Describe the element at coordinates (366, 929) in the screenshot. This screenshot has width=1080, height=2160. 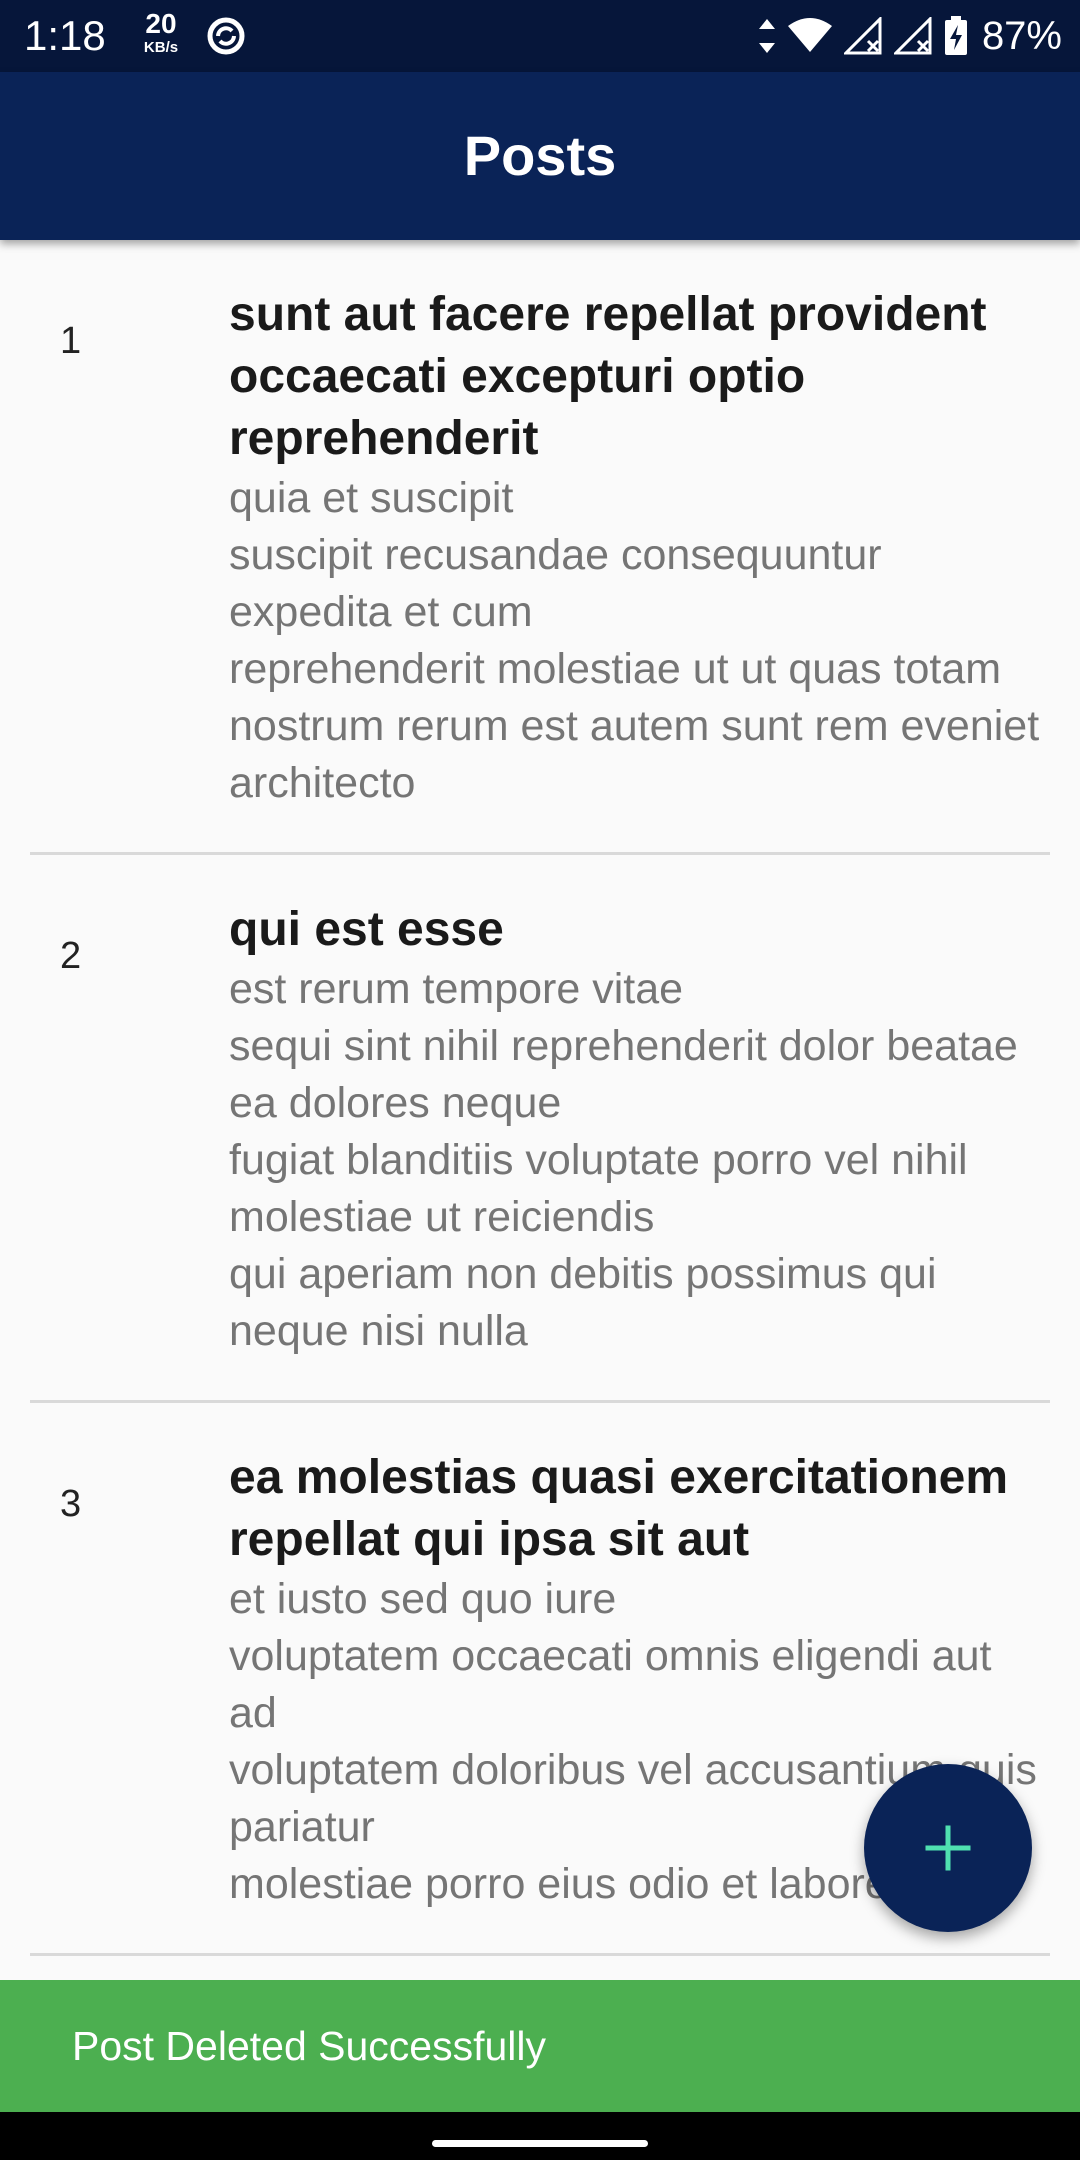
I see `post-title: qui est esse` at that location.